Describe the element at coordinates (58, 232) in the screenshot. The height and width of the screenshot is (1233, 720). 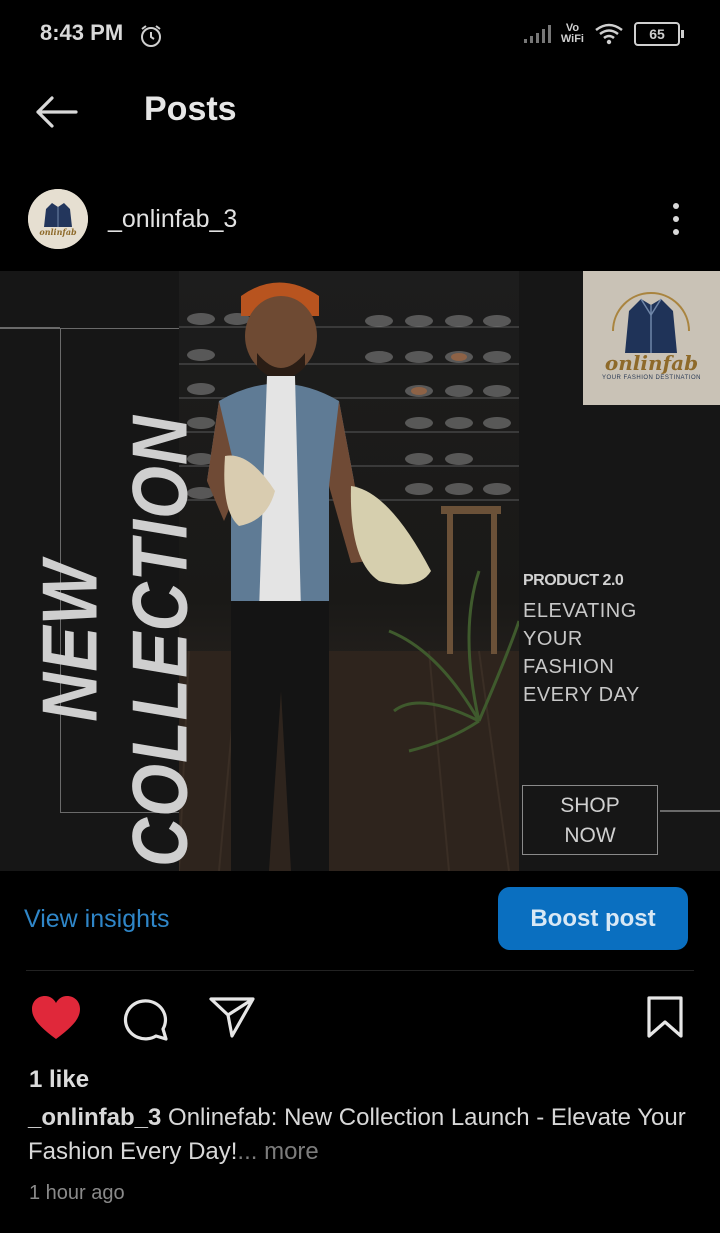
I see `svg-text: onlinfab` at that location.